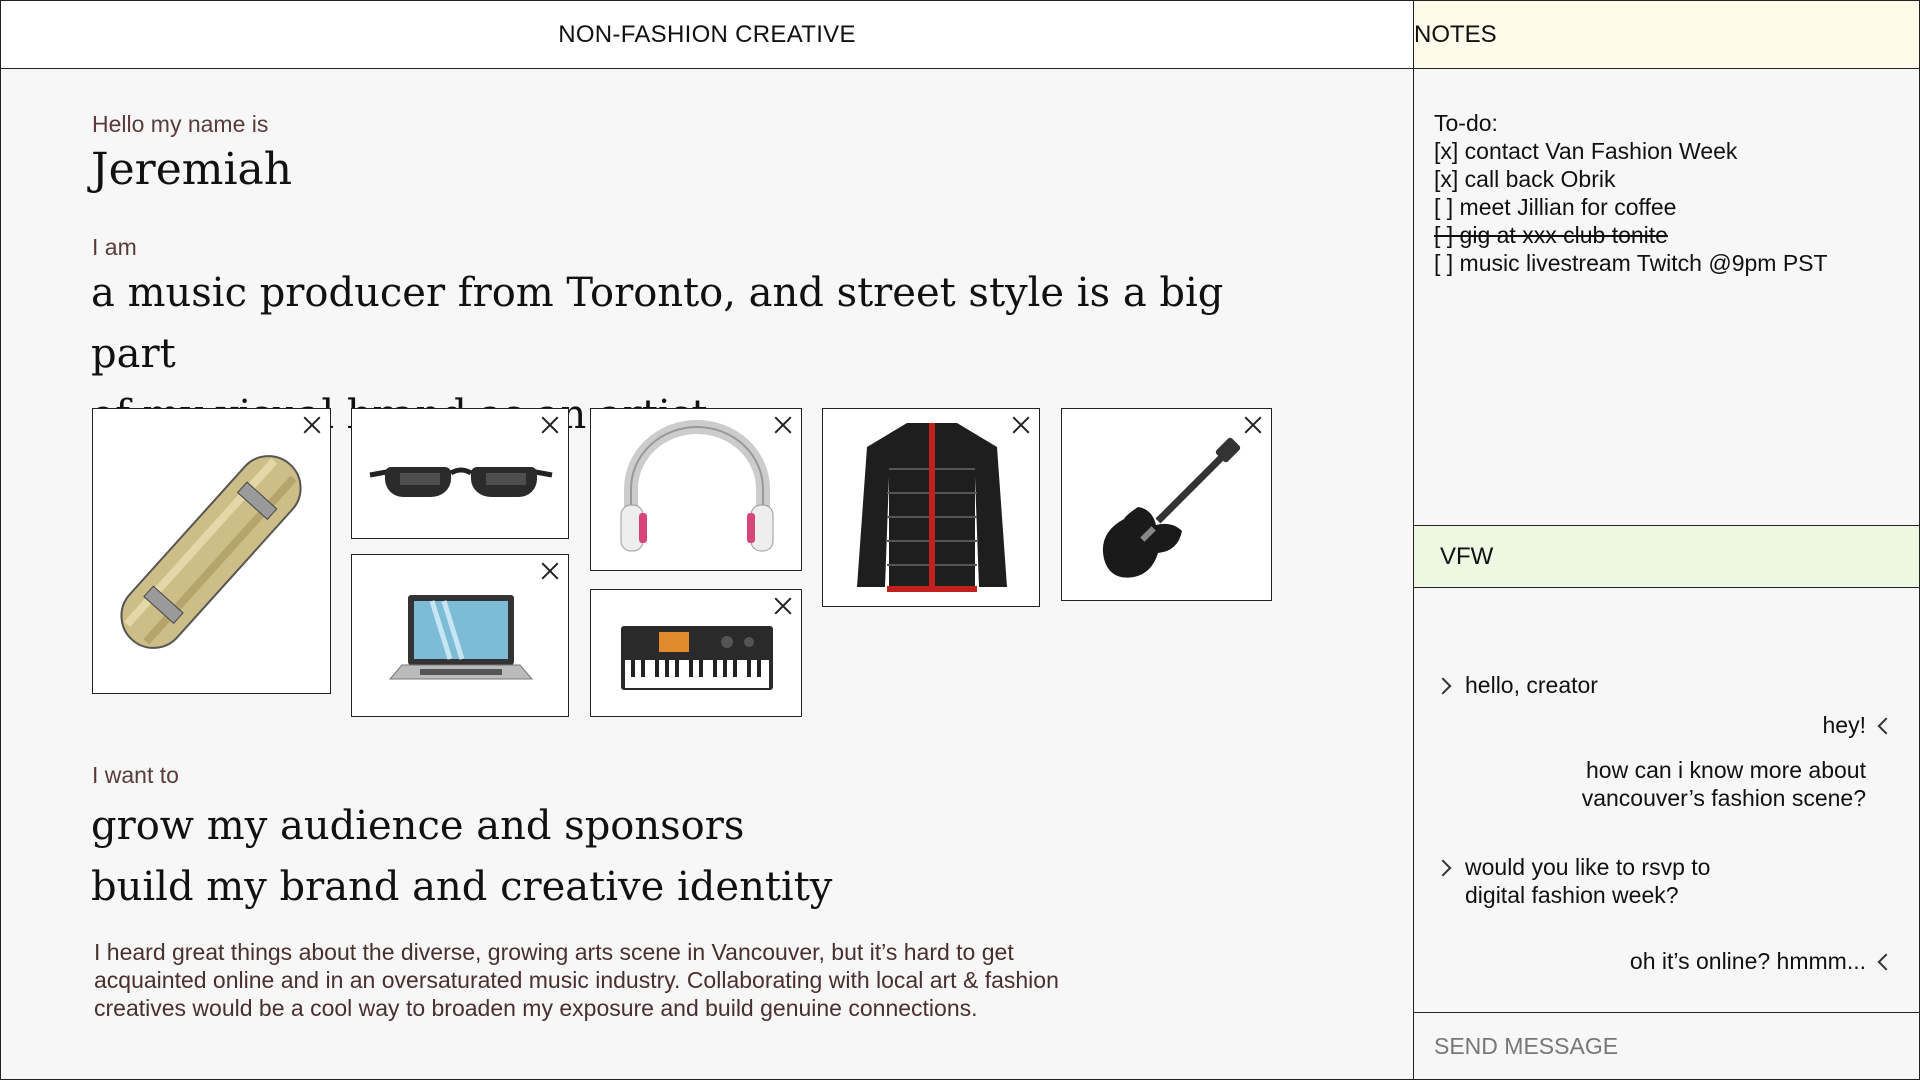 This screenshot has width=1920, height=1080. Describe the element at coordinates (697, 658) in the screenshot. I see `keyboard-icon` at that location.